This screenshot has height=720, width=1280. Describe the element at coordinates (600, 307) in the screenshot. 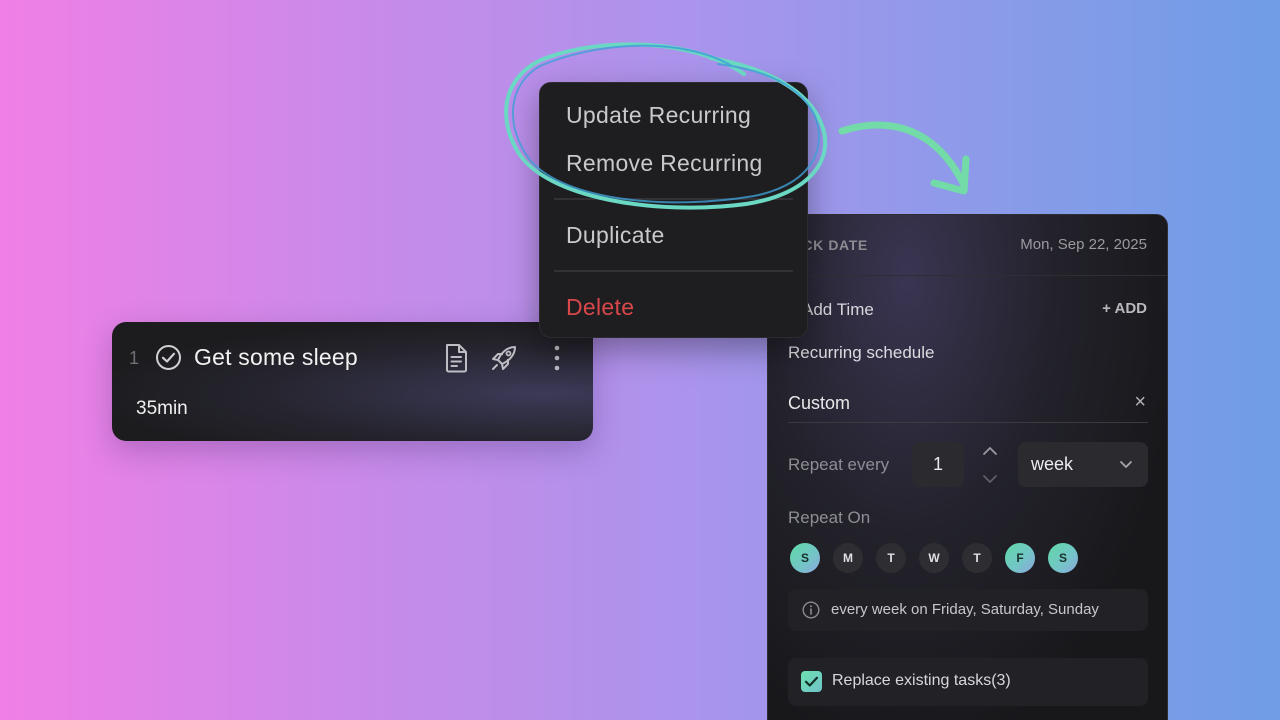

I see `menu-item-delete: Delete` at that location.